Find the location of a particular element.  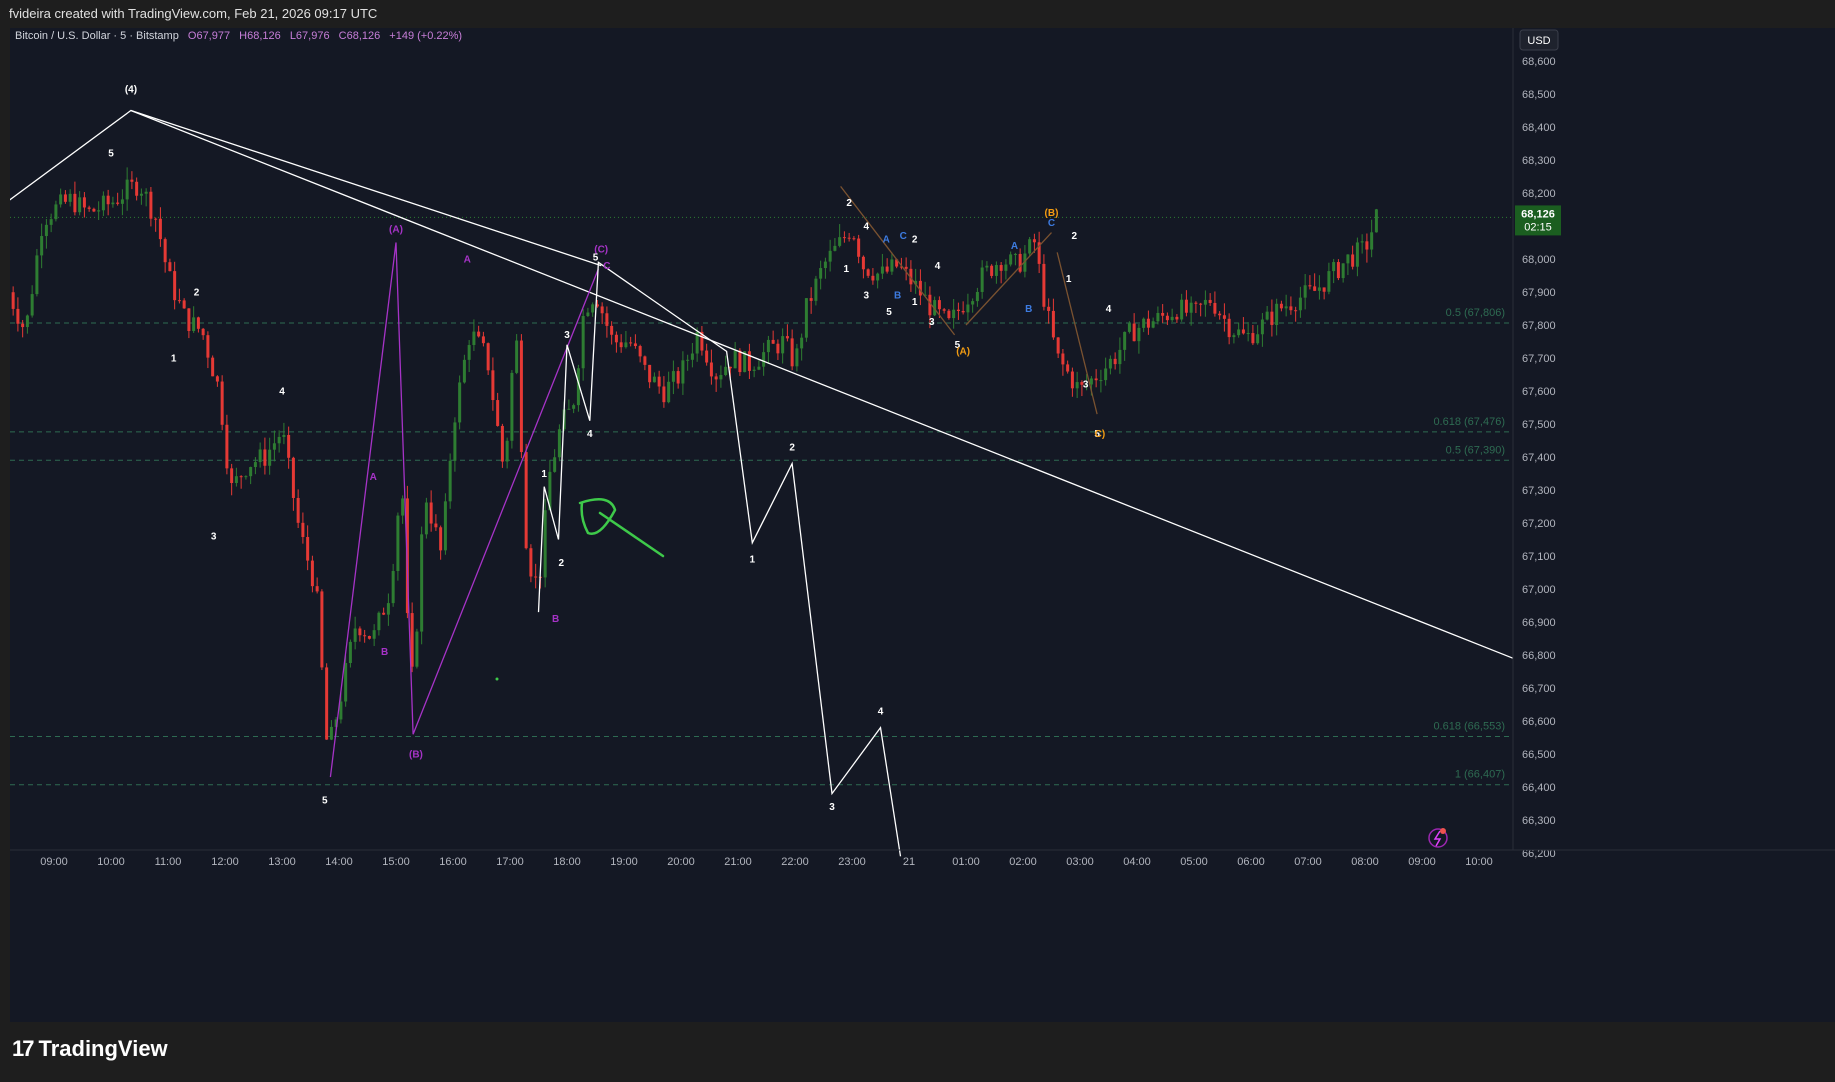

wave-label: 4 is located at coordinates (881, 711).